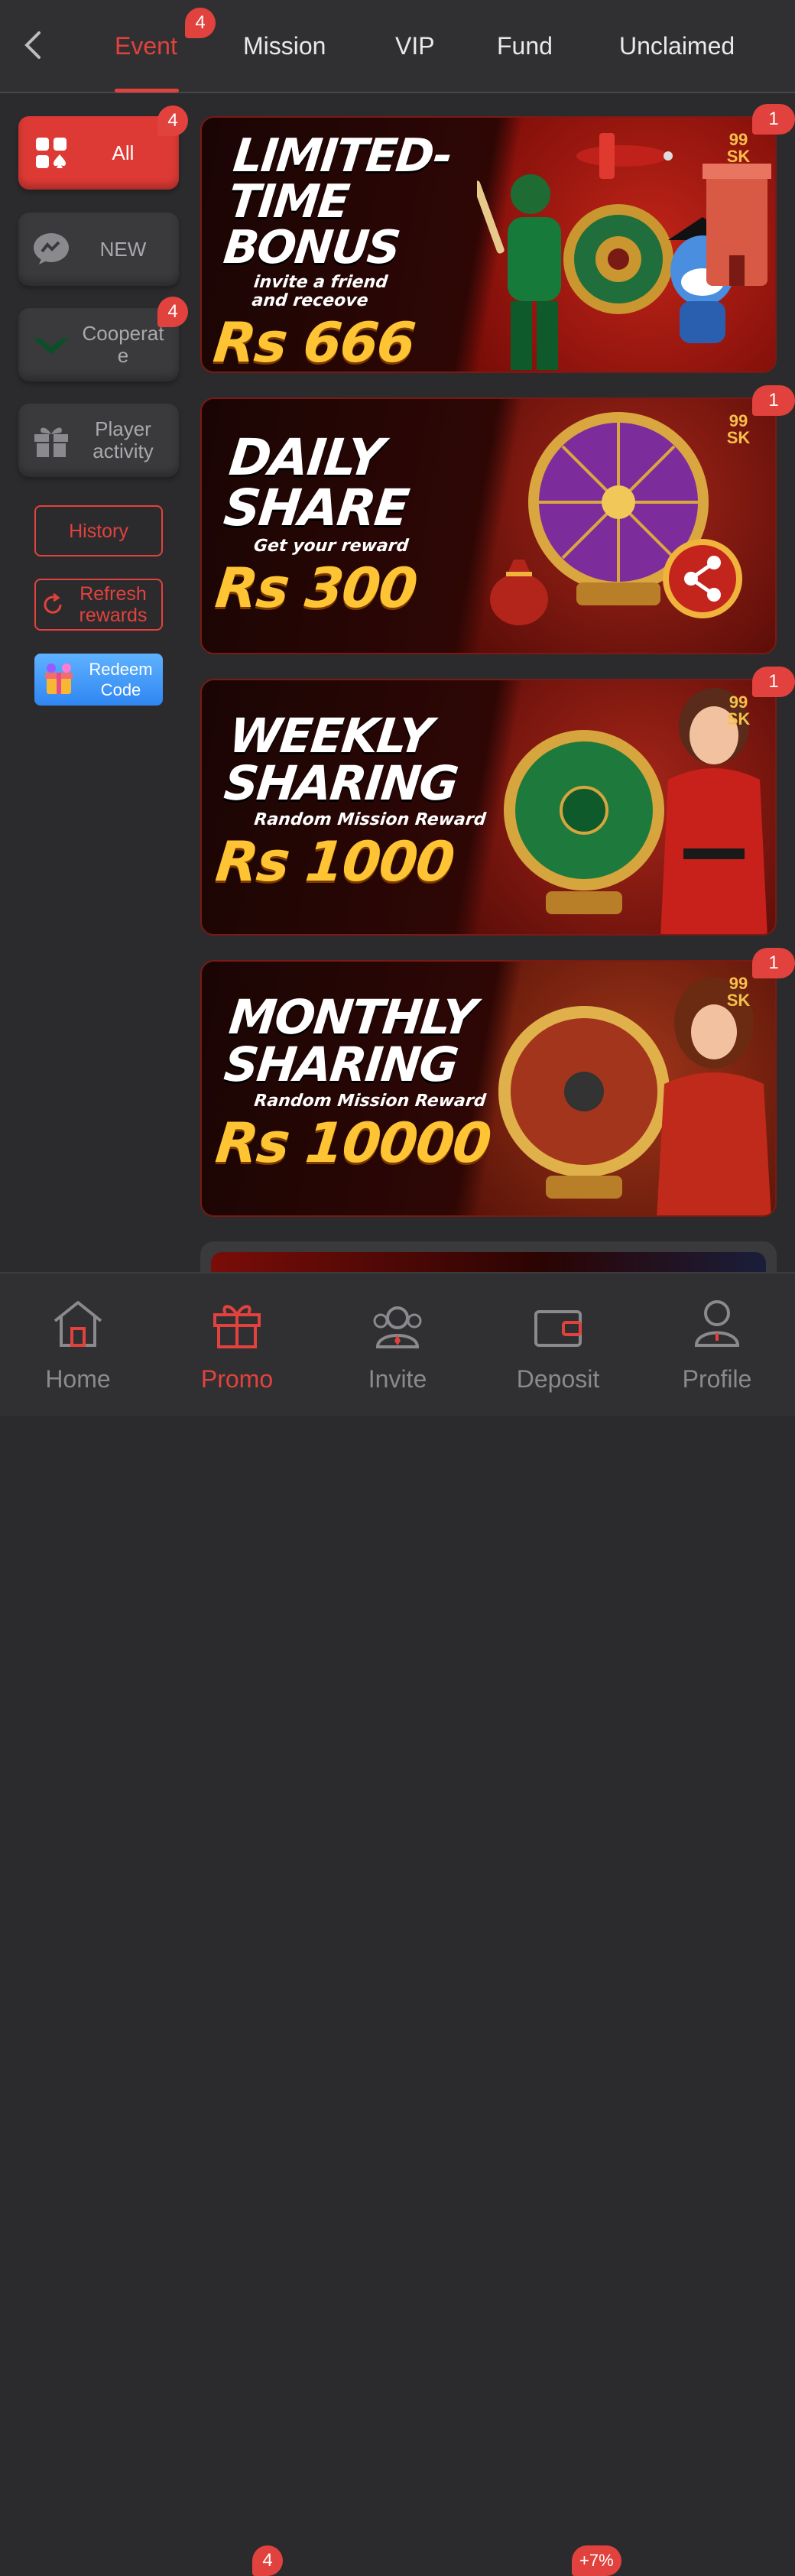 This screenshot has height=2576, width=795. What do you see at coordinates (596, 2560) in the screenshot?
I see `nav-deposit-badge: +7%` at bounding box center [596, 2560].